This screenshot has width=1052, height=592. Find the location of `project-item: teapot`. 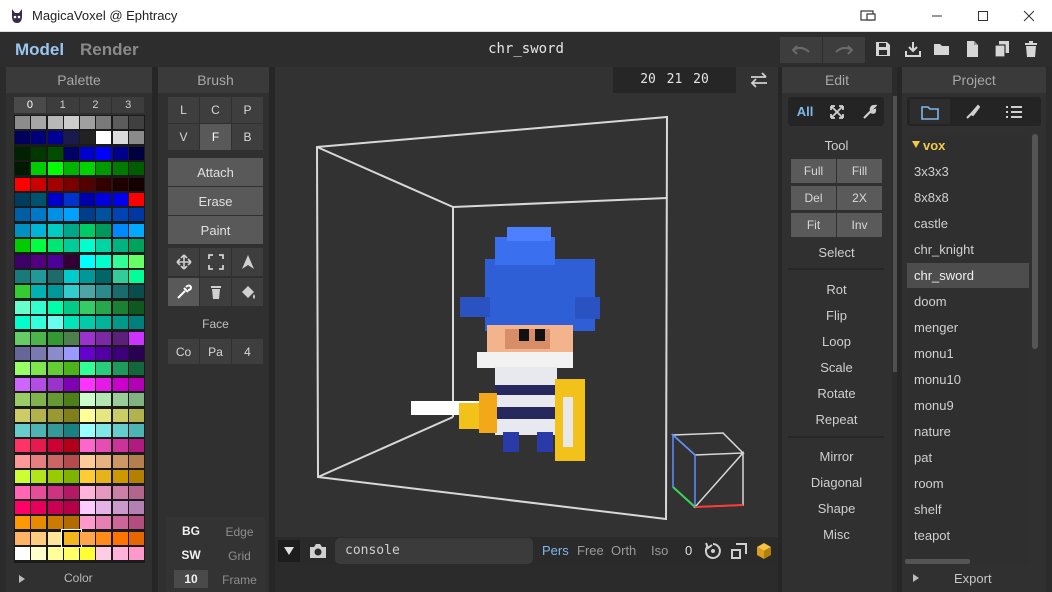

project-item: teapot is located at coordinates (968, 535).